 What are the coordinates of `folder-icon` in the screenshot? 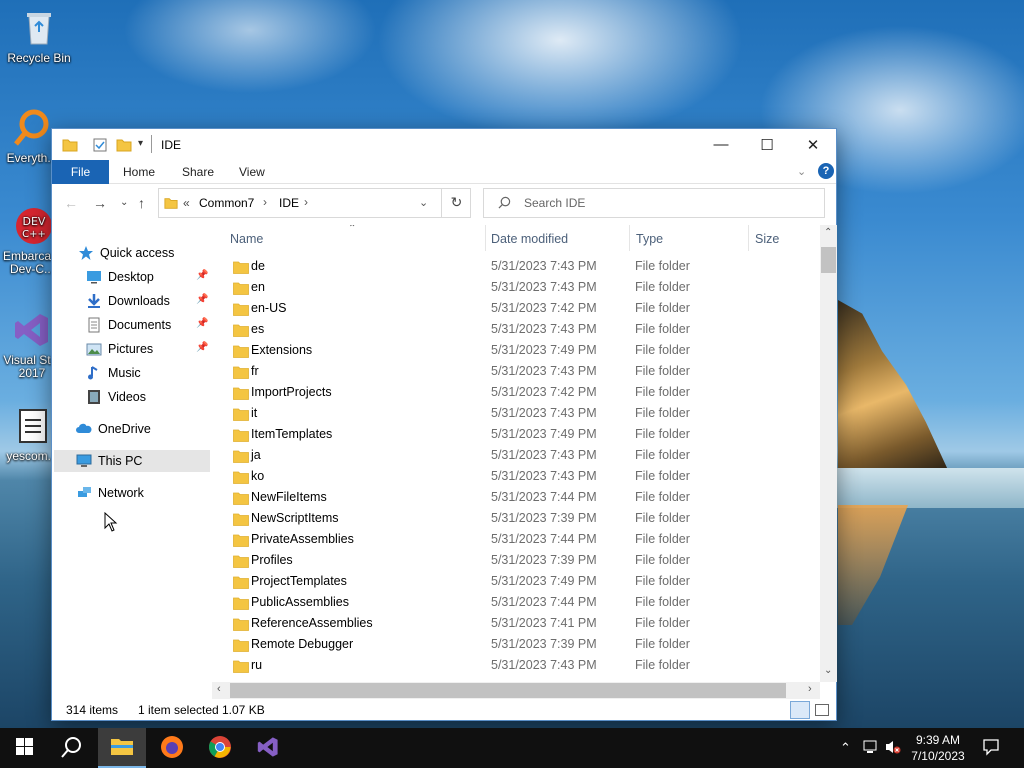 It's located at (241, 414).